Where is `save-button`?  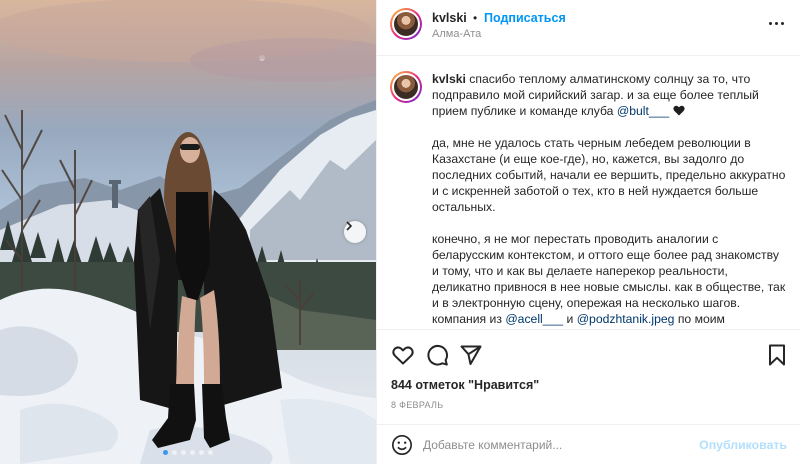
save-button is located at coordinates (777, 355).